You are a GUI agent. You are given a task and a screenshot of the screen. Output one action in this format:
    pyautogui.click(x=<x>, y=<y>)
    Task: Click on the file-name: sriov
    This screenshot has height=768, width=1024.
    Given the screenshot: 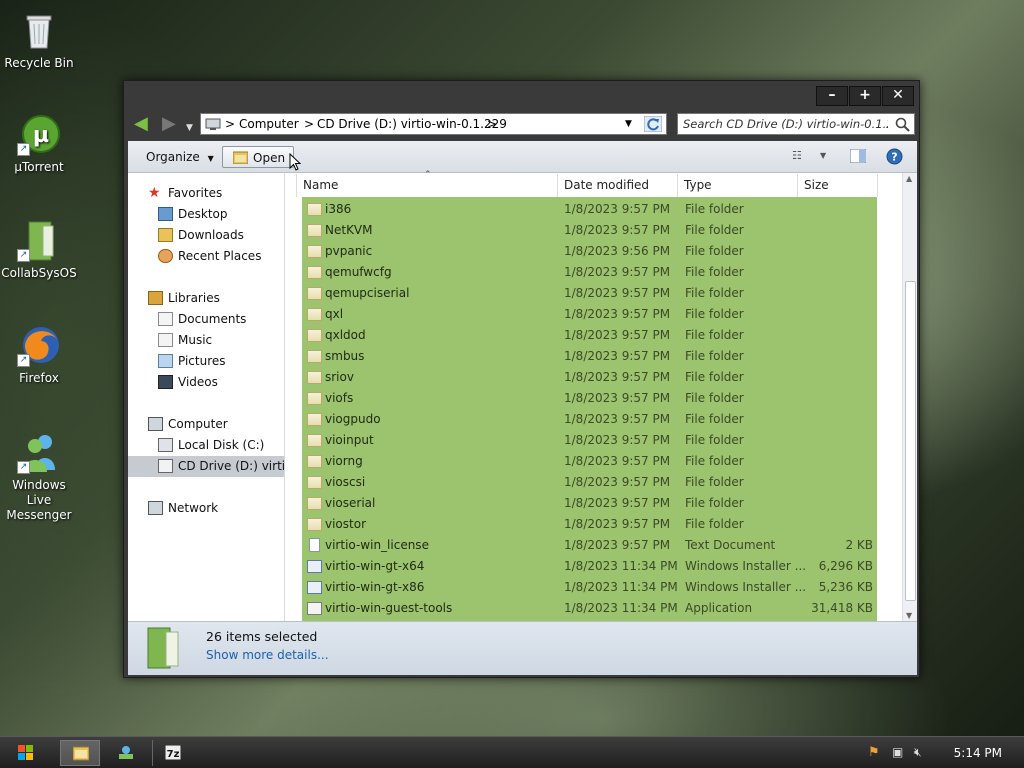 What is the action you would take?
    pyautogui.click(x=339, y=377)
    